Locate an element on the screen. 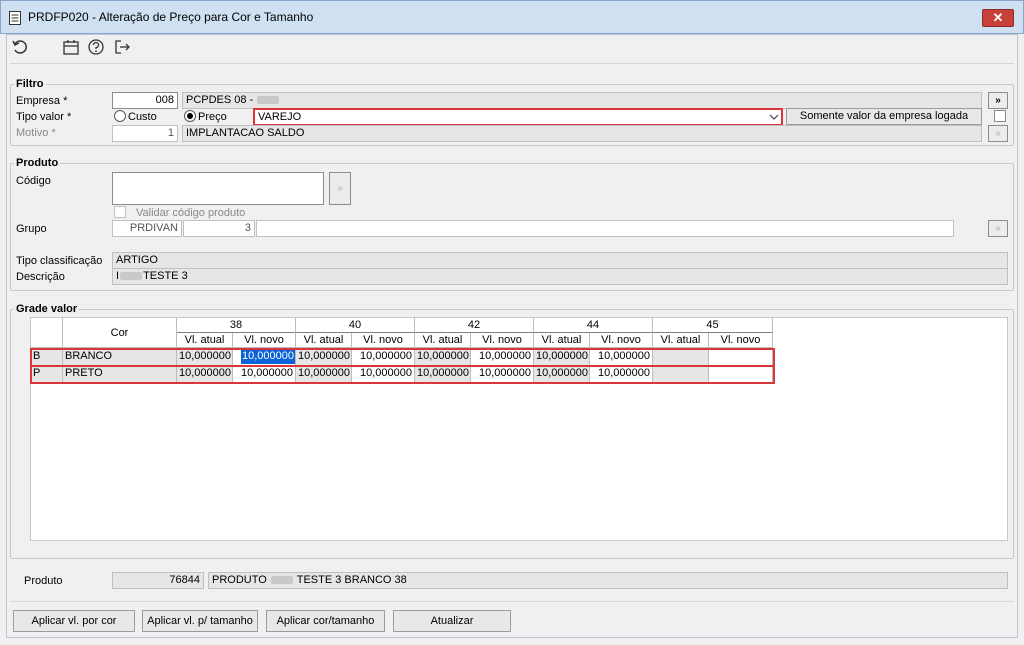 Image resolution: width=1024 pixels, height=645 pixels. empresa-label: Empresa * is located at coordinates (42, 101).